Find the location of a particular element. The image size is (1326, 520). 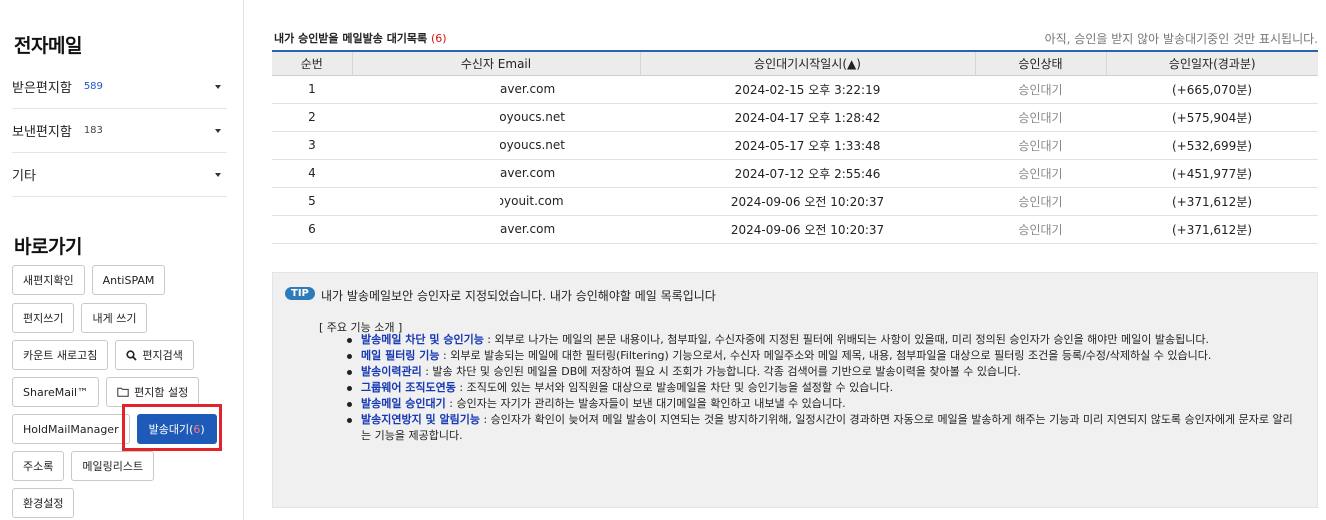

row-email: ɔzioyouit.com is located at coordinates (496, 201).